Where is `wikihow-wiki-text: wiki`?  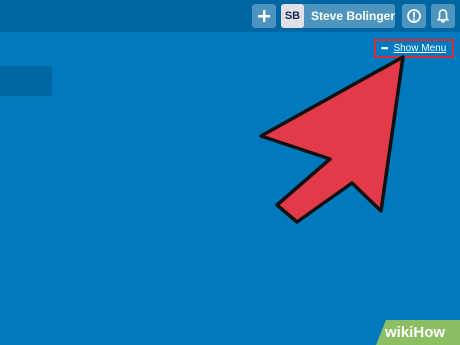
wikihow-wiki-text: wiki is located at coordinates (399, 332).